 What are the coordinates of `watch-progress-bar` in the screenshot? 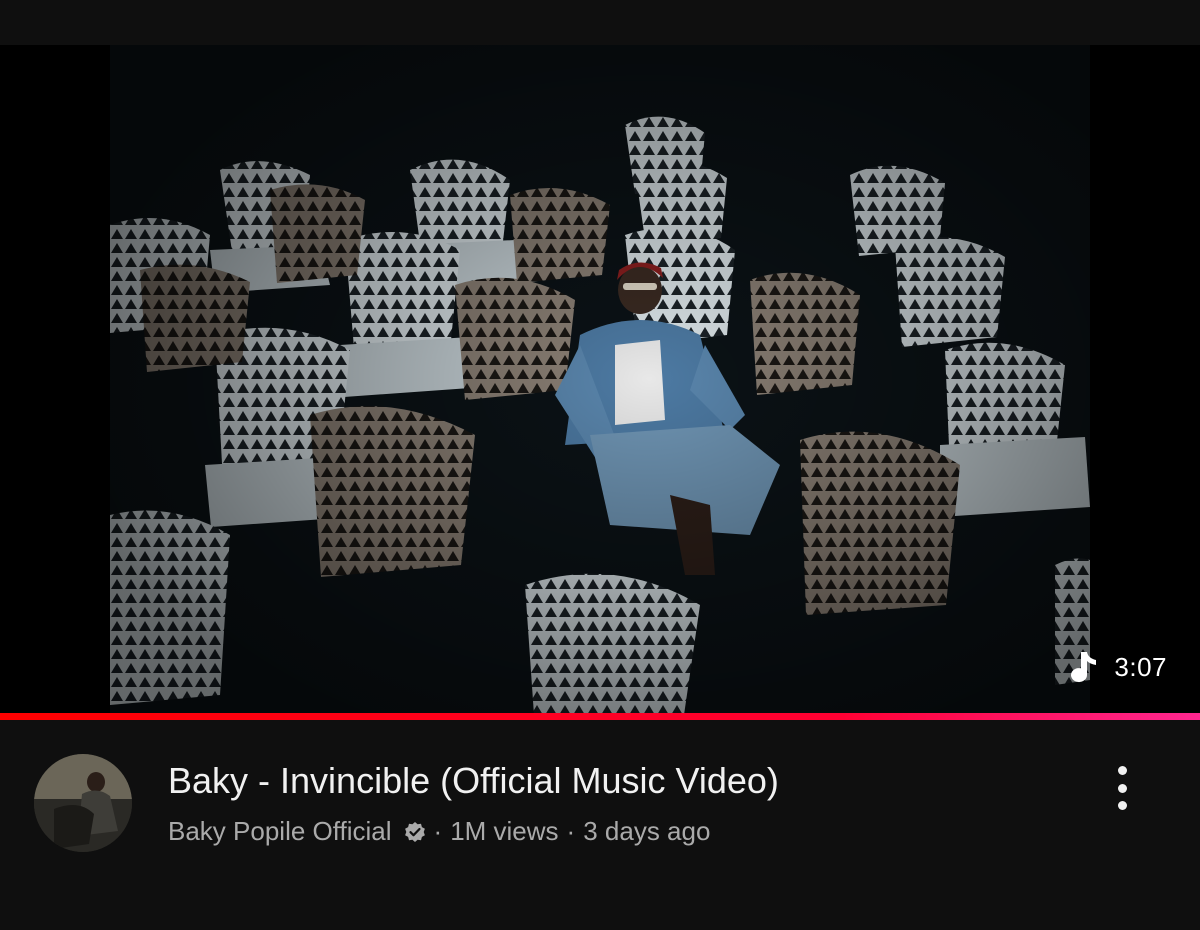 It's located at (600, 716).